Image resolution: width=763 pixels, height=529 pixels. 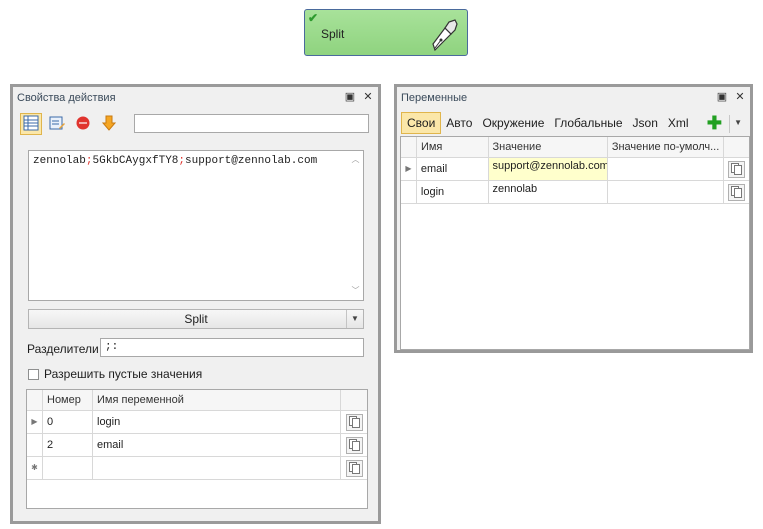 I want to click on table-row: 2 email, so click(x=197, y=445).